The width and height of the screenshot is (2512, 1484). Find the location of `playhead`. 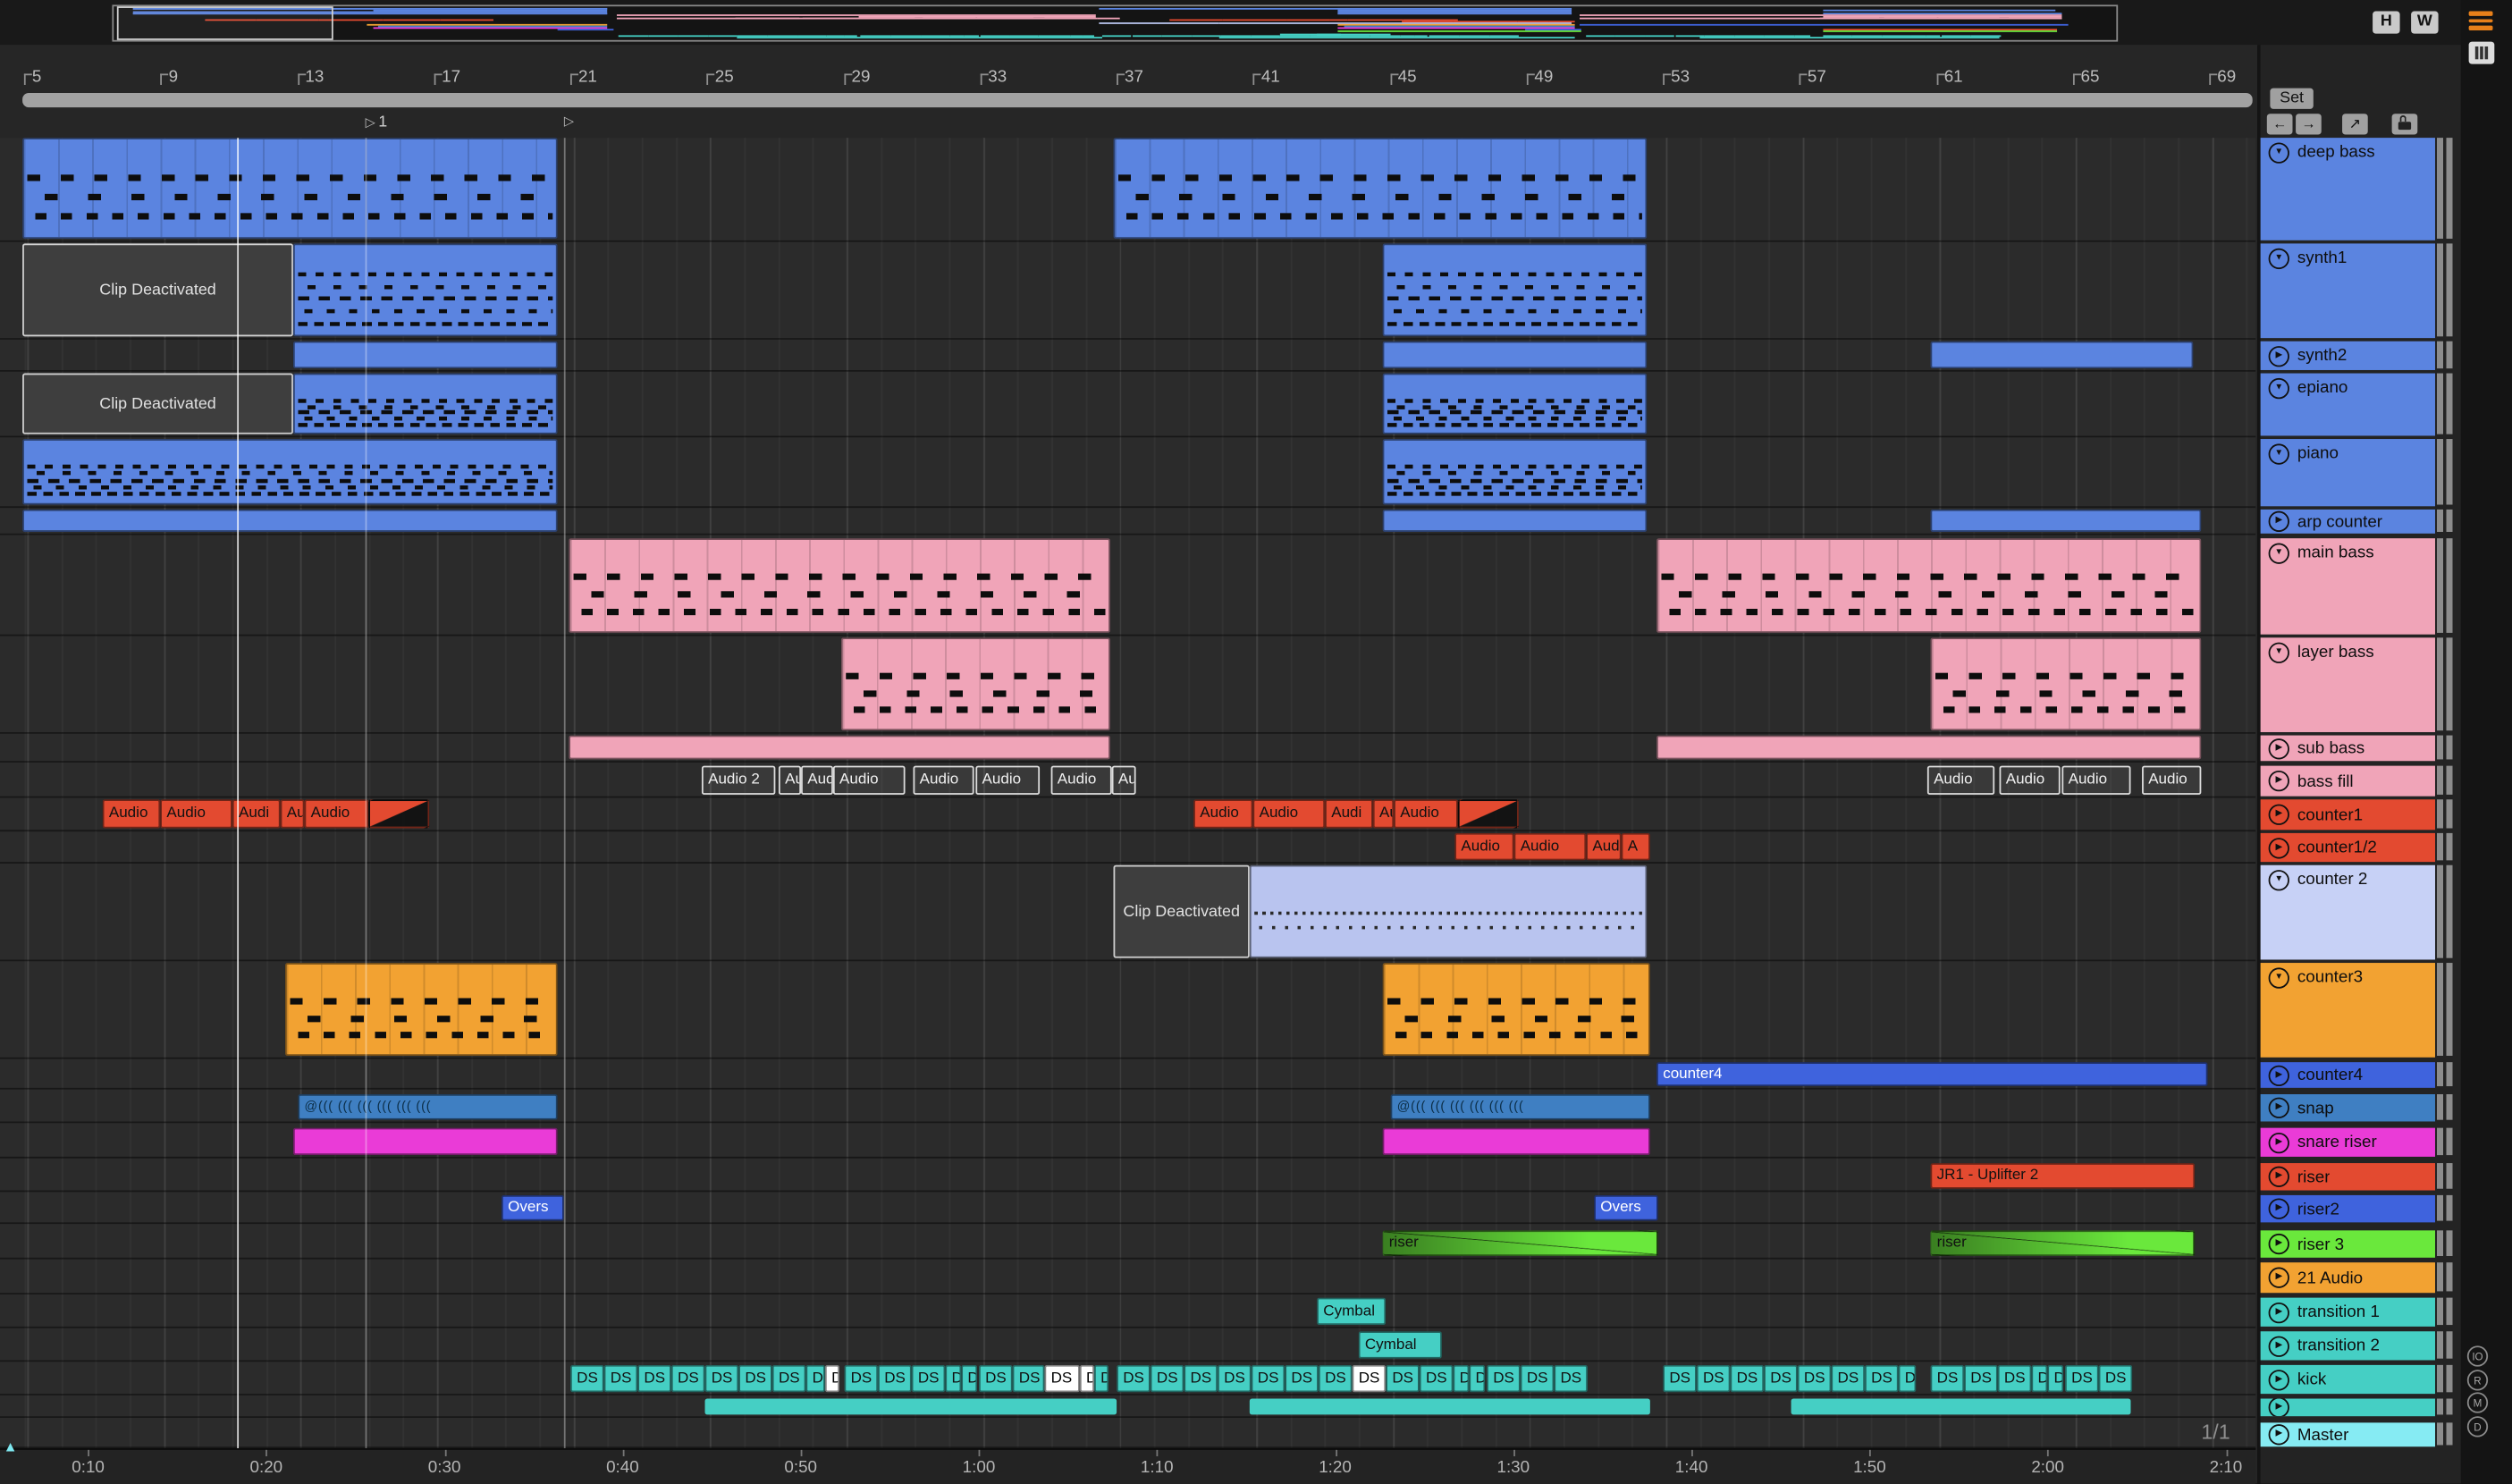

playhead is located at coordinates (238, 793).